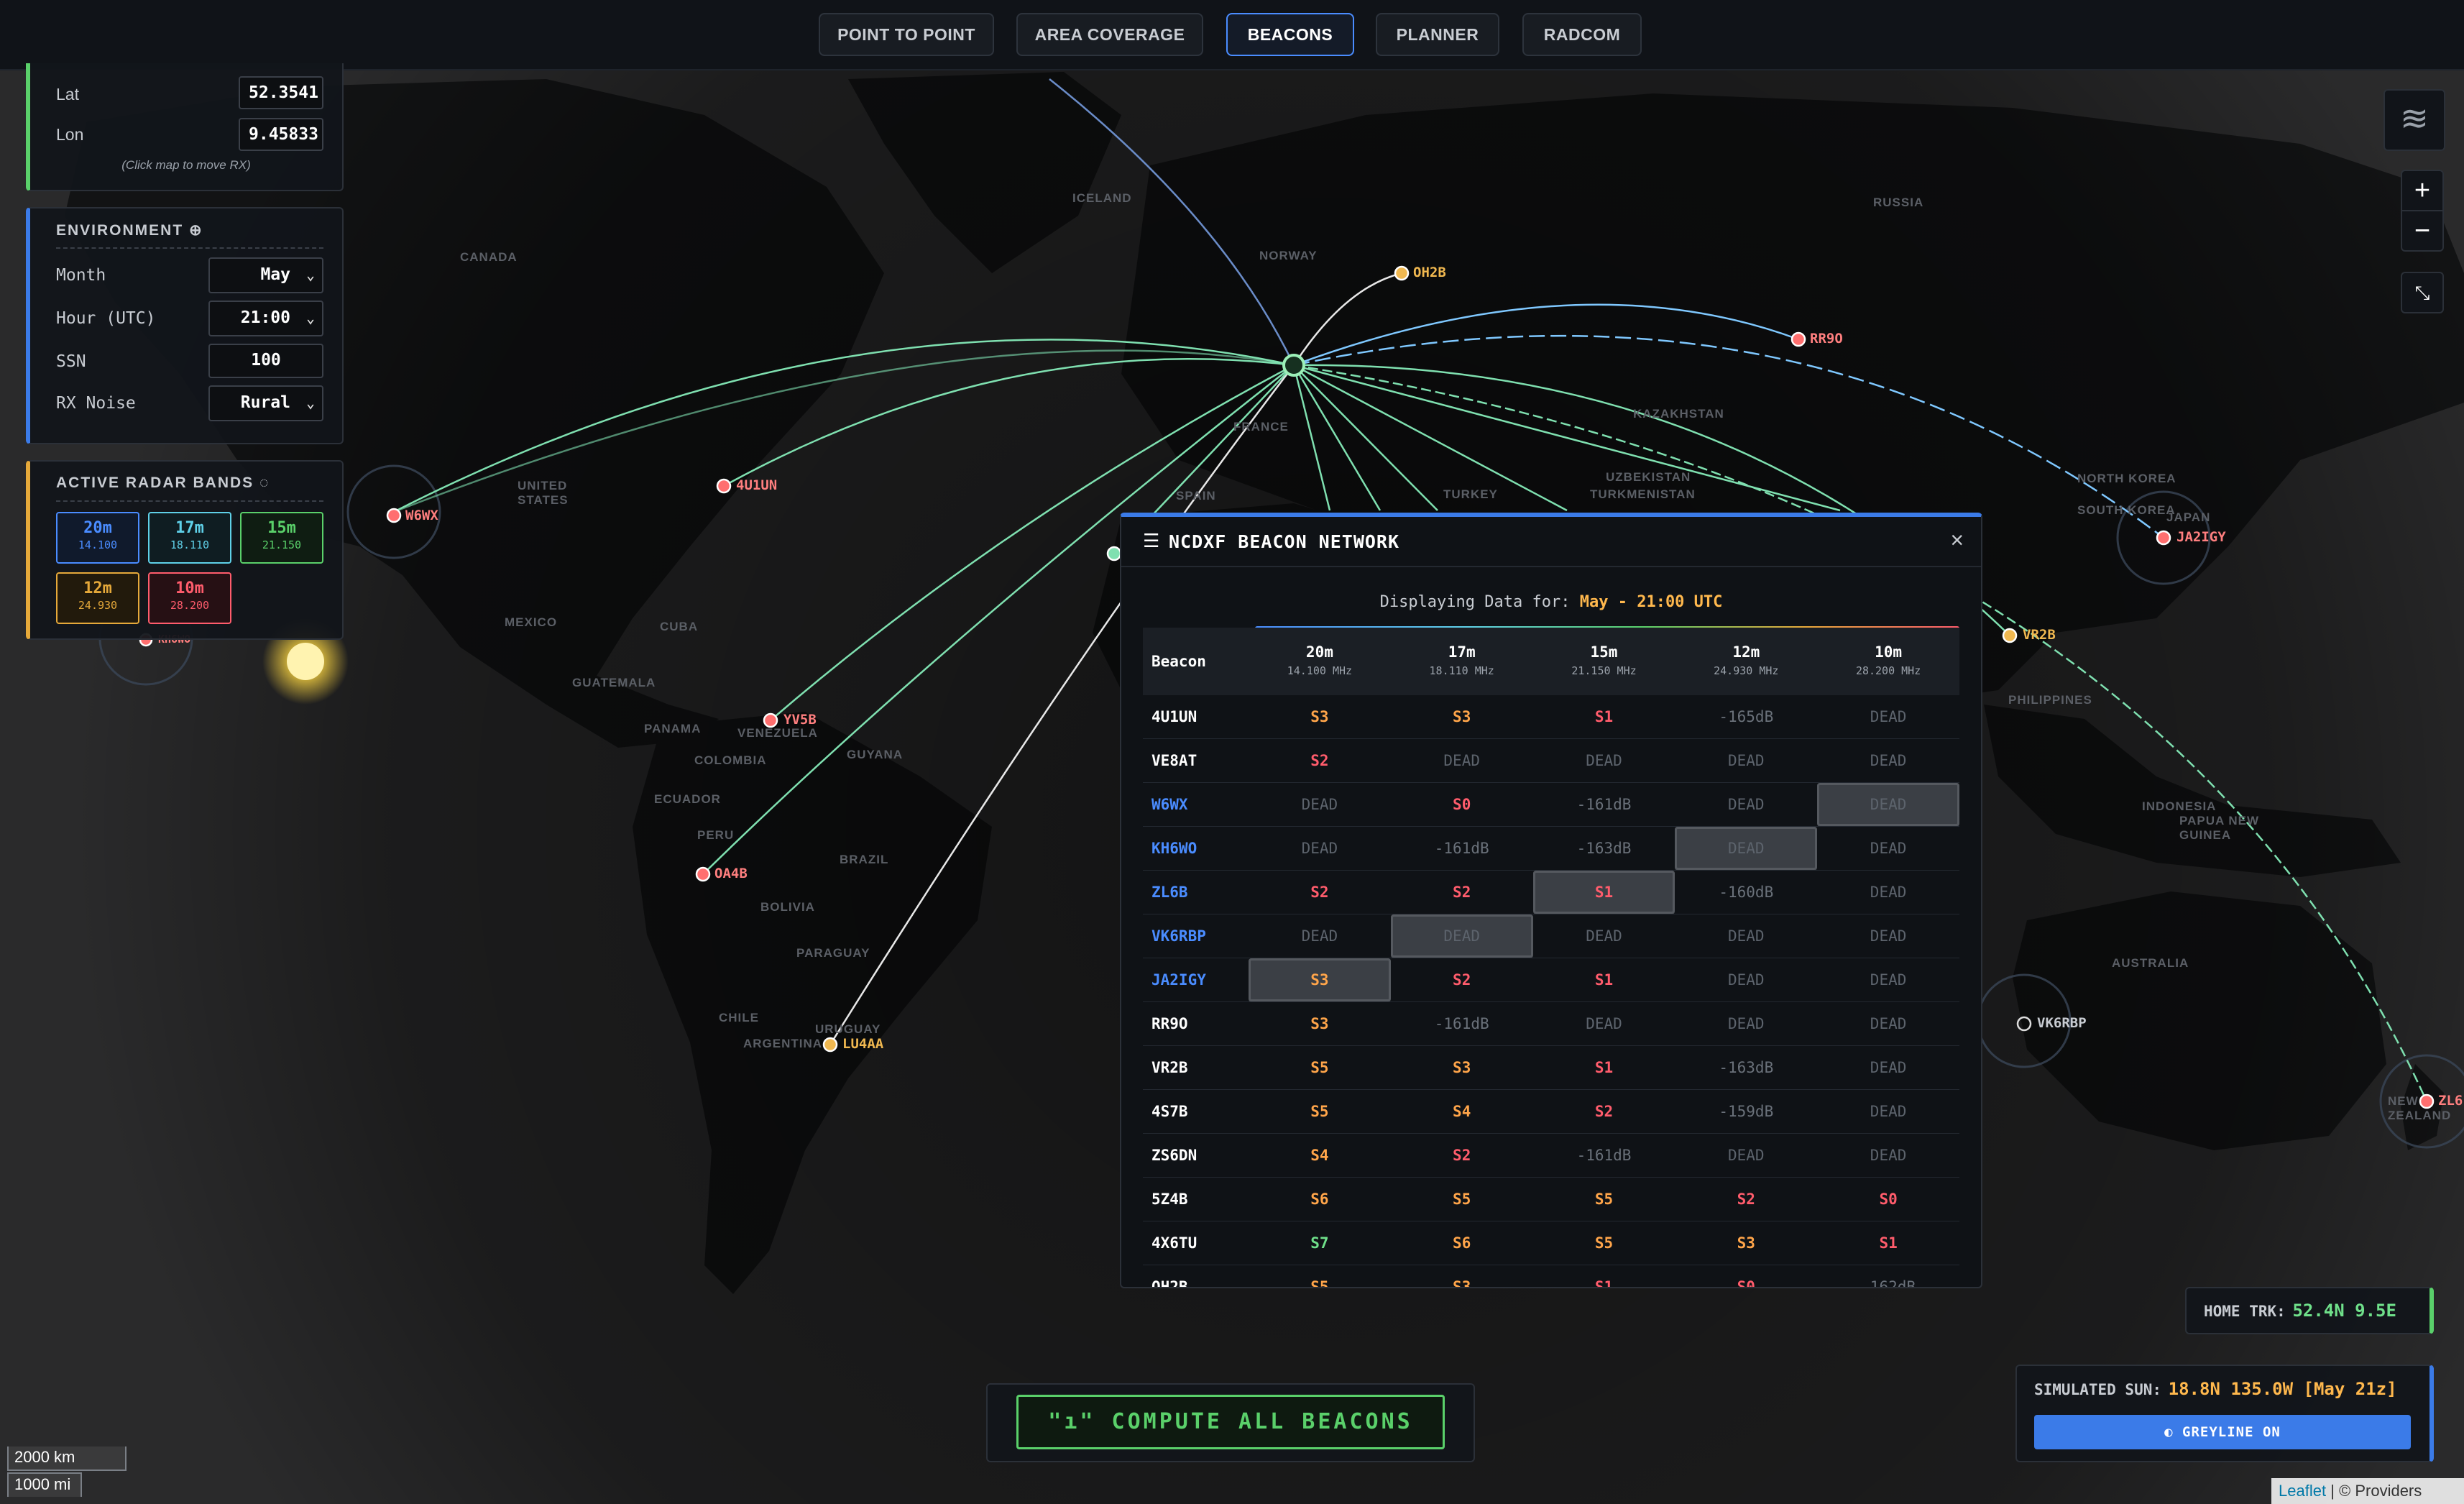 This screenshot has width=2464, height=1504. Describe the element at coordinates (489, 257) in the screenshot. I see `geo-label: CANADA` at that location.